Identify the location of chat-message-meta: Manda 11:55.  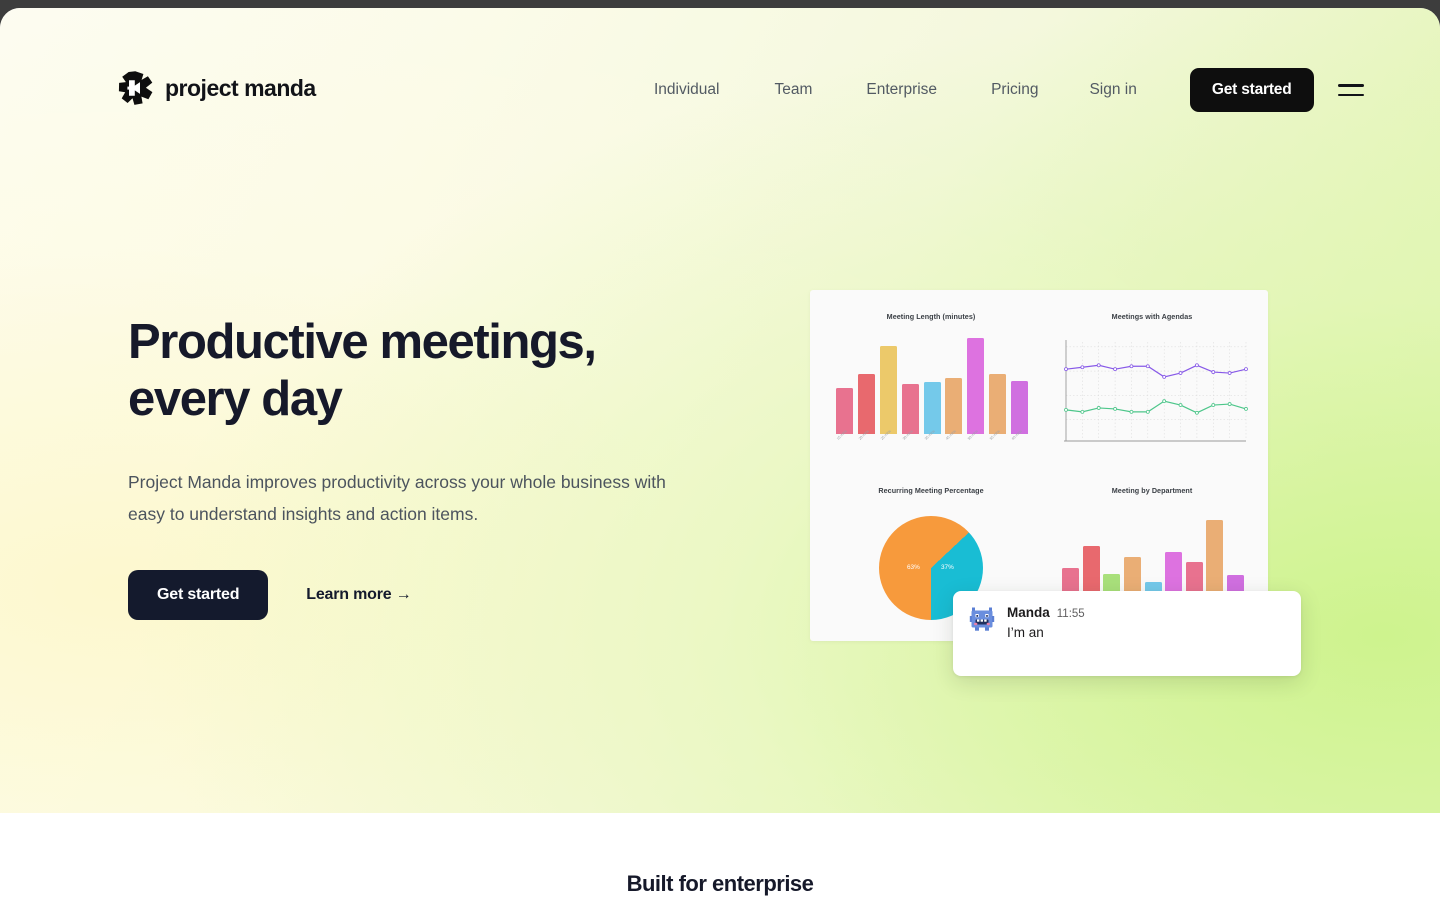
(1046, 612).